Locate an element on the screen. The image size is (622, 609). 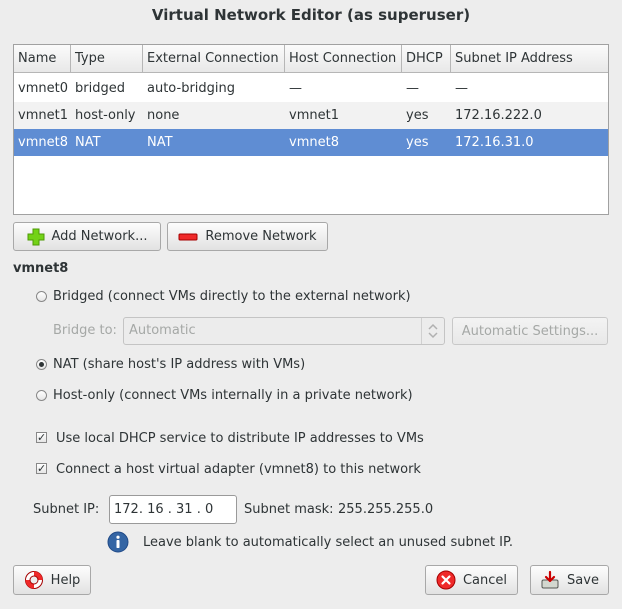
help-button: Help is located at coordinates (52, 580).